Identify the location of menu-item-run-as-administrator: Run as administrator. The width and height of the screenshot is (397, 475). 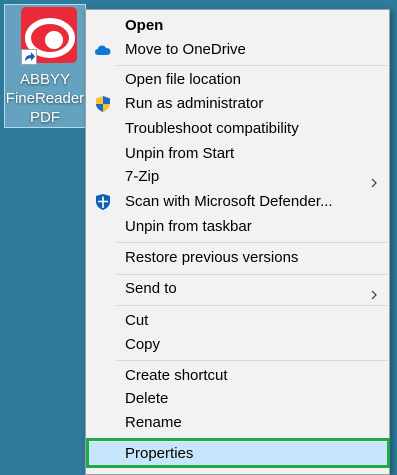
(237, 104).